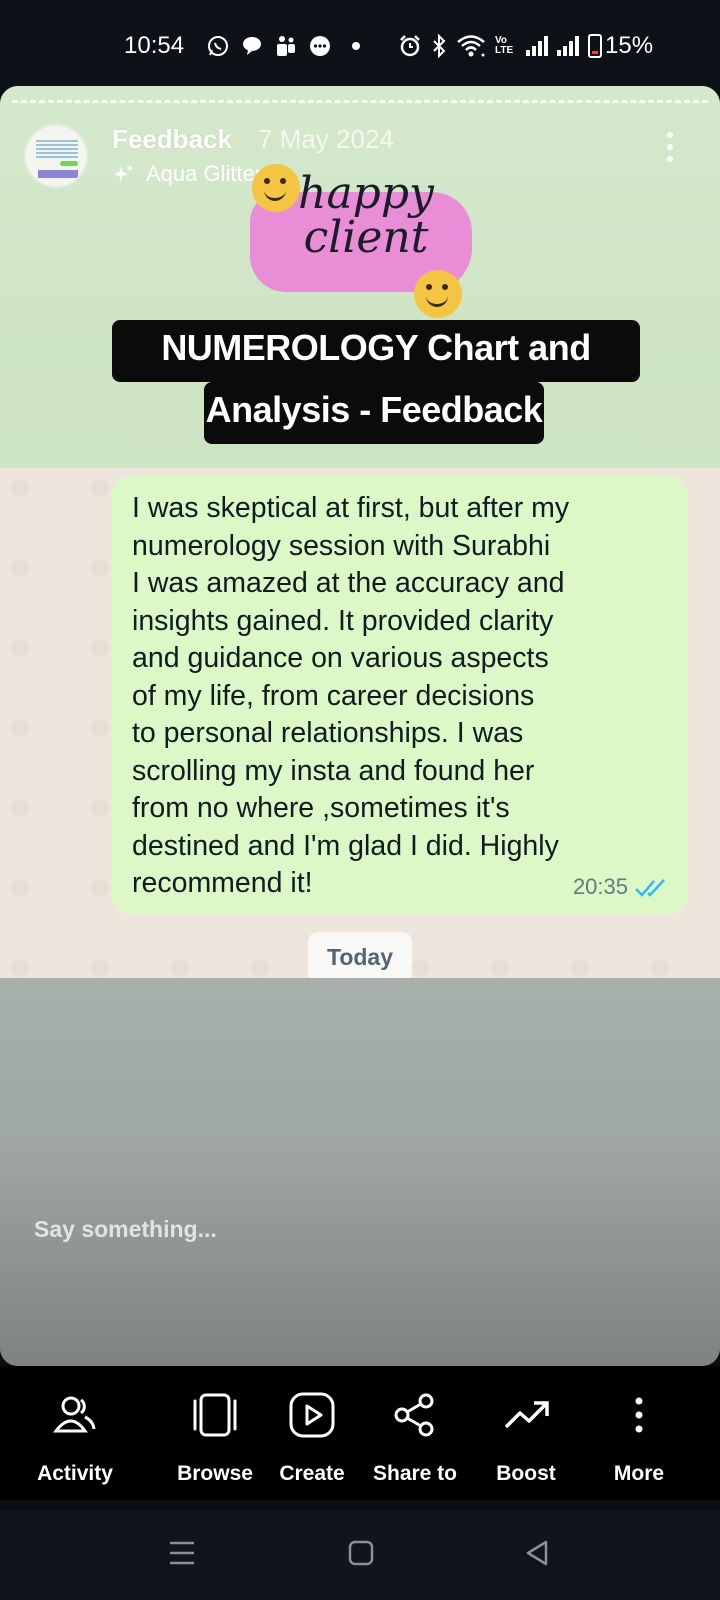 This screenshot has height=1600, width=720. What do you see at coordinates (326, 139) in the screenshot?
I see `story-date: 7 May 2024` at bounding box center [326, 139].